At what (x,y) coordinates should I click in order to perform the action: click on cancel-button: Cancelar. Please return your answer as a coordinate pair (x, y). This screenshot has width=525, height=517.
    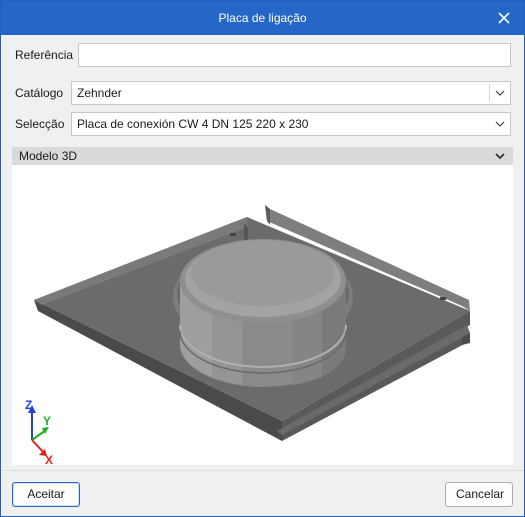
    Looking at the image, I should click on (479, 494).